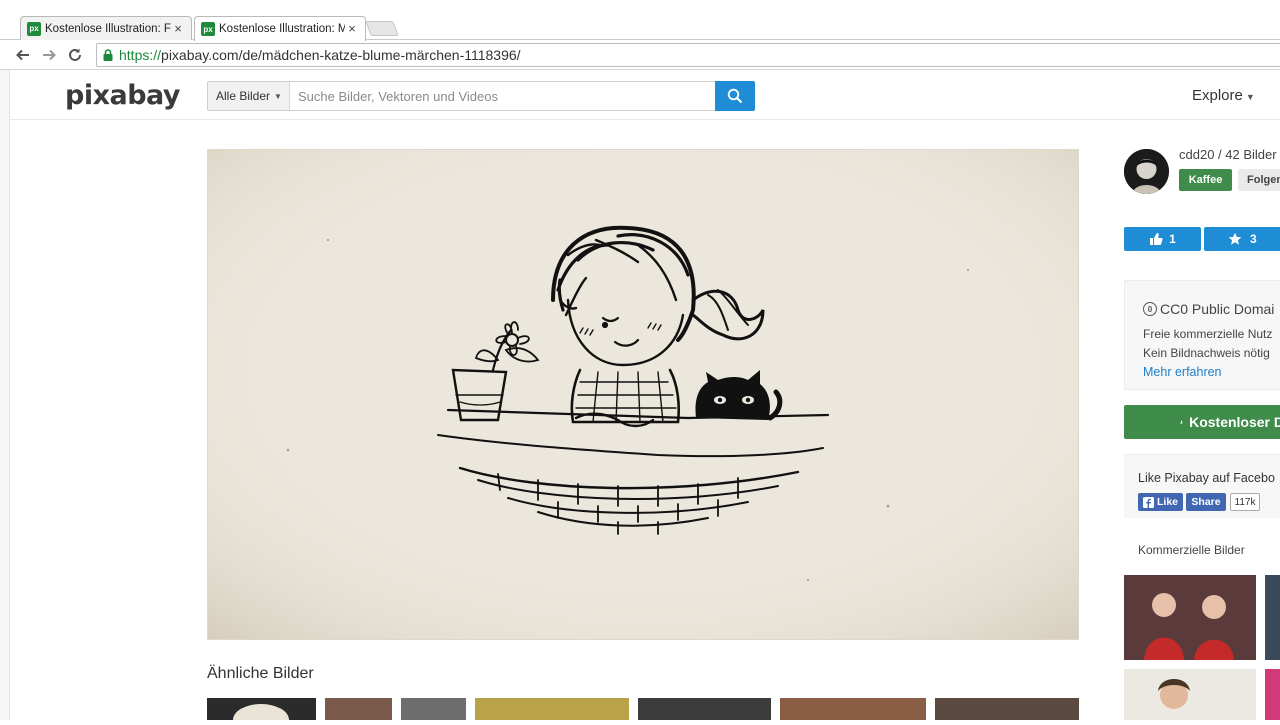 The width and height of the screenshot is (1280, 725). Describe the element at coordinates (260, 674) in the screenshot. I see `similar-images-heading: Ähnliche Bilder` at that location.